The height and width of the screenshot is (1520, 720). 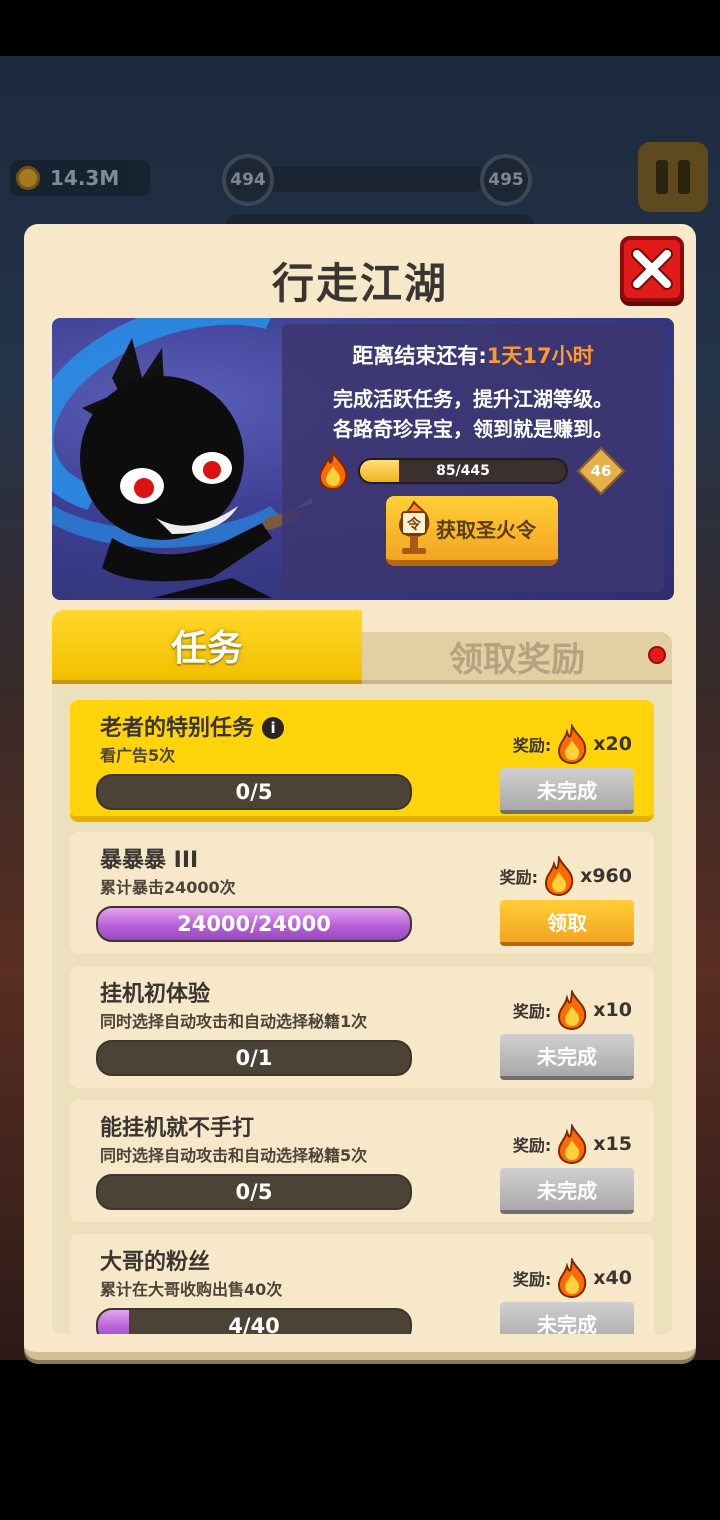 I want to click on dialog-title: 行走江湖, so click(x=359, y=283).